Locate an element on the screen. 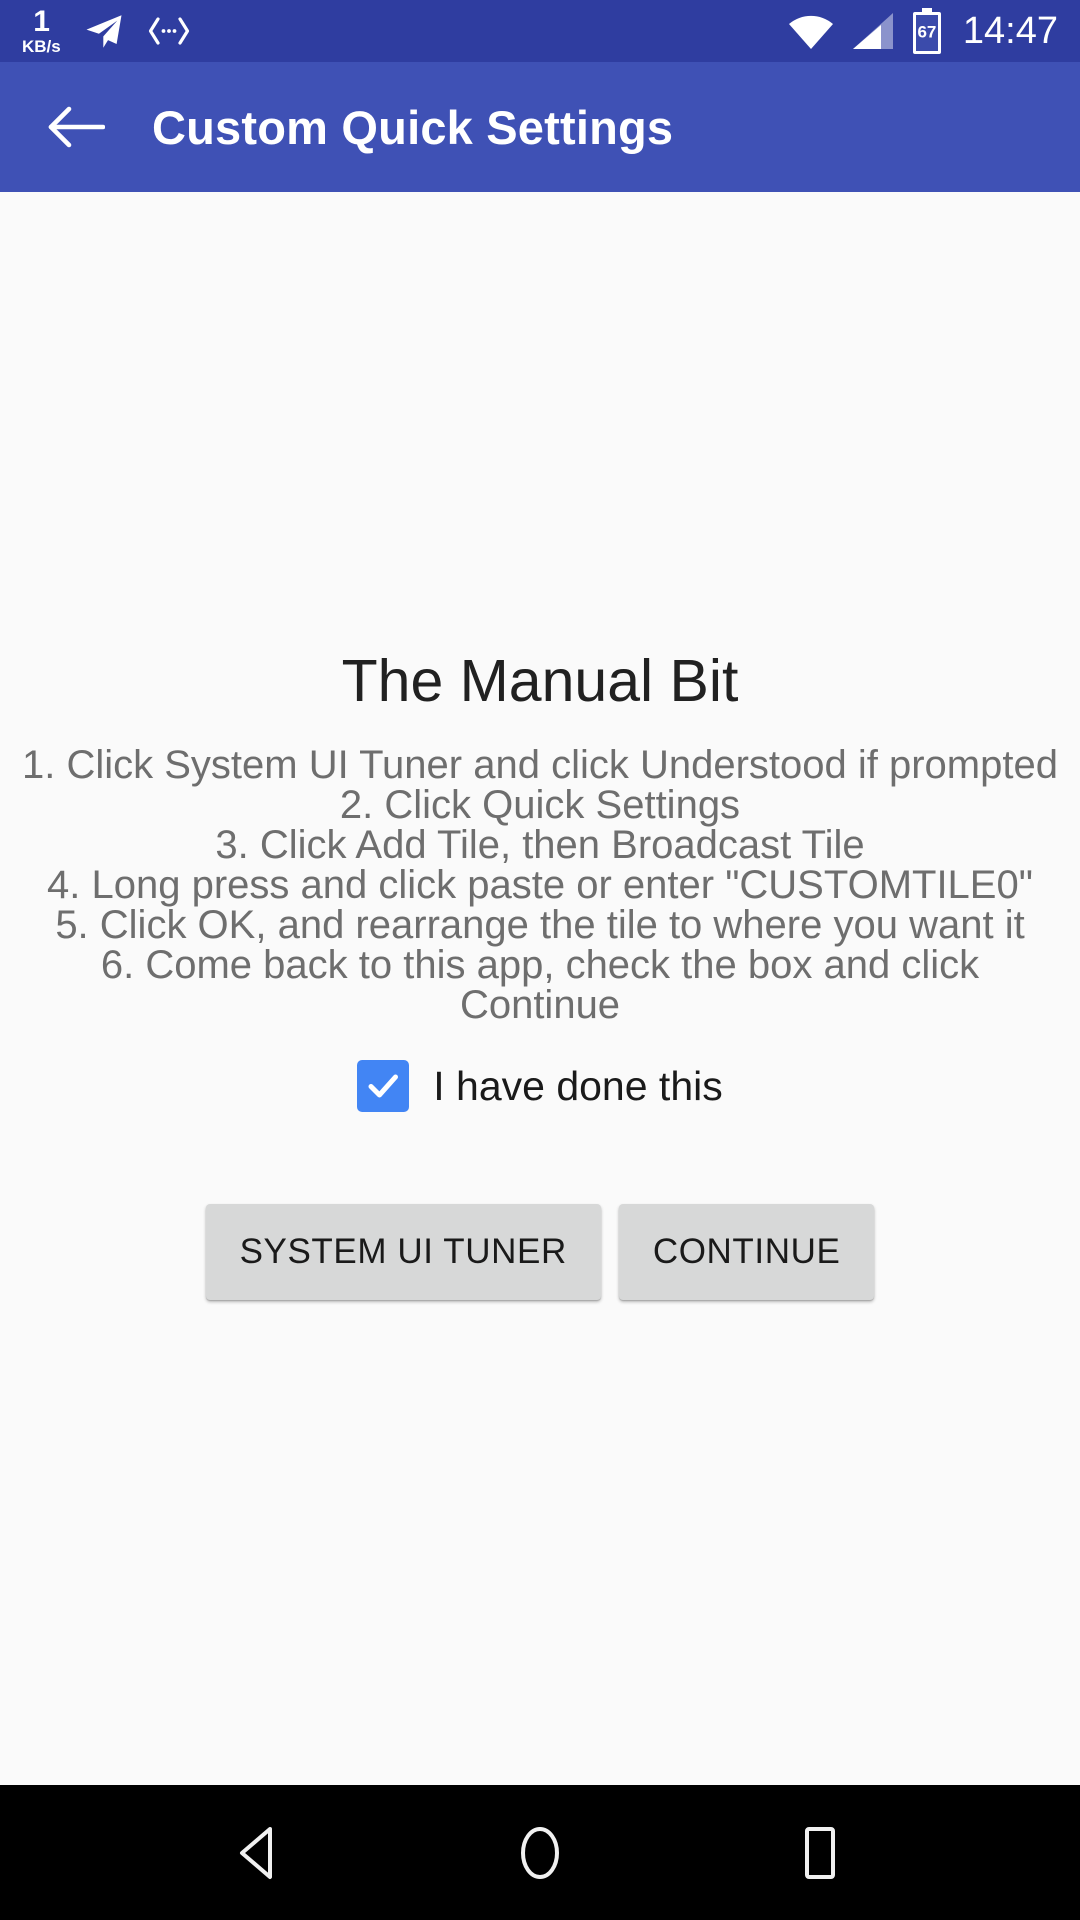 The image size is (1080, 1920). nav-back-icon is located at coordinates (260, 1852).